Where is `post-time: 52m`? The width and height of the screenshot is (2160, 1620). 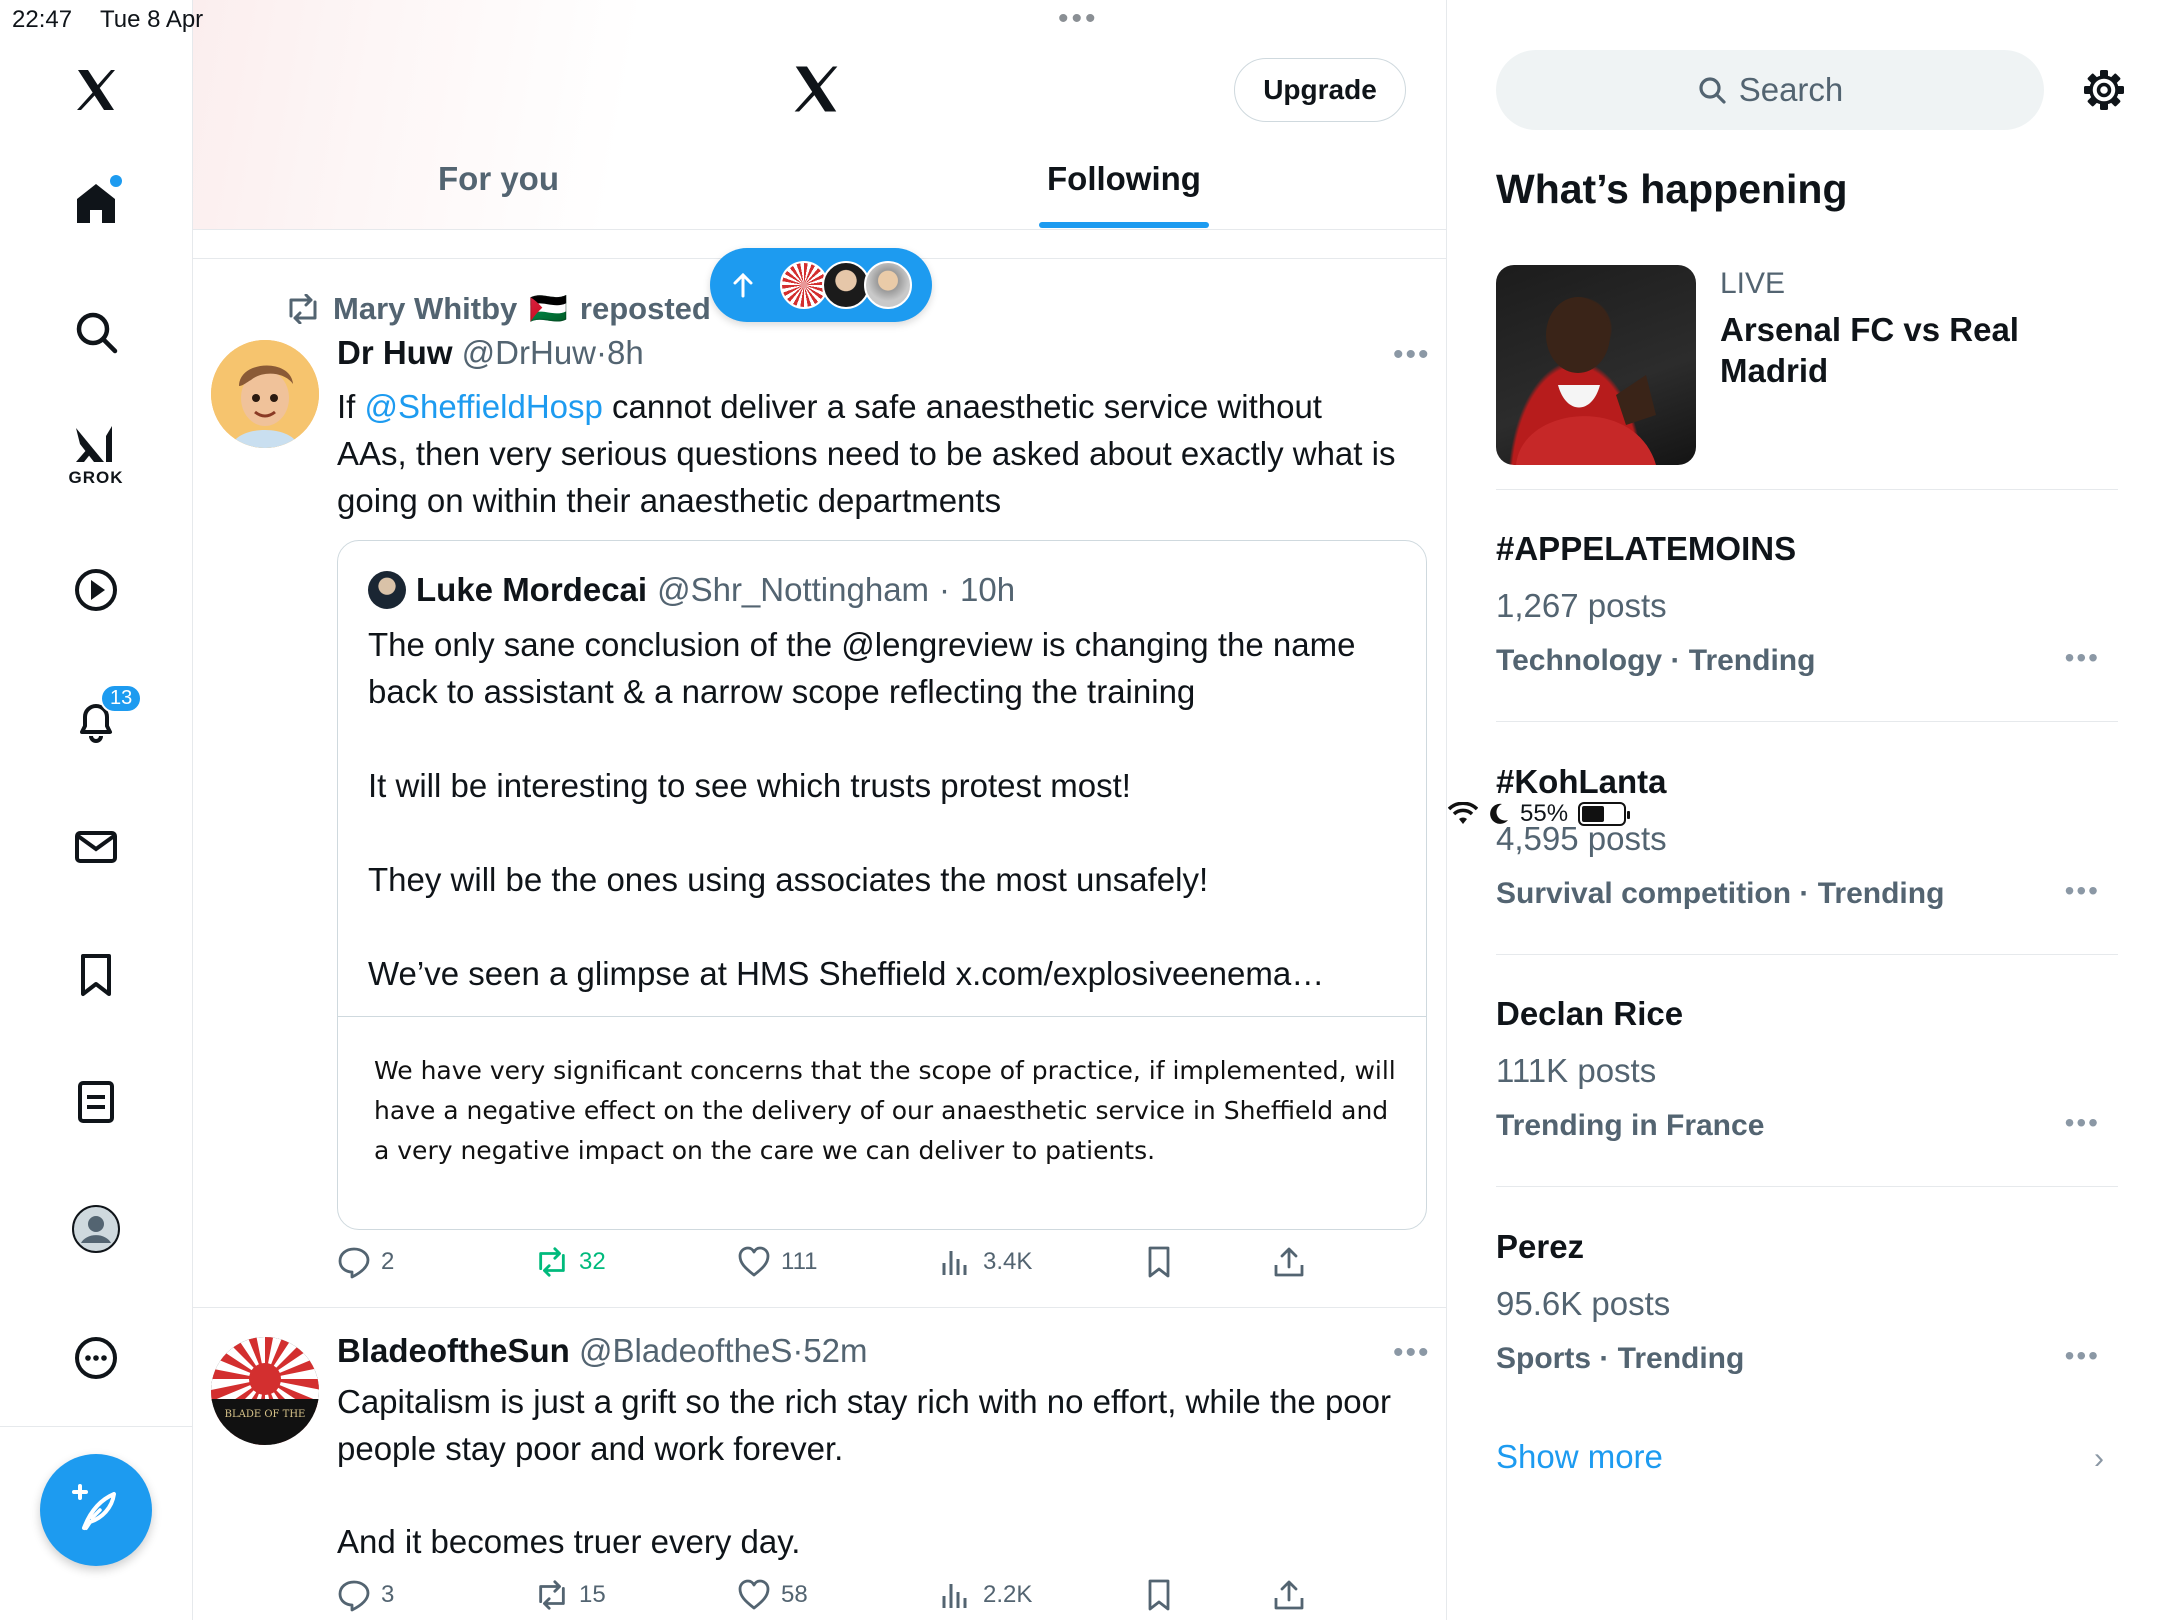
post-time: 52m is located at coordinates (835, 1350).